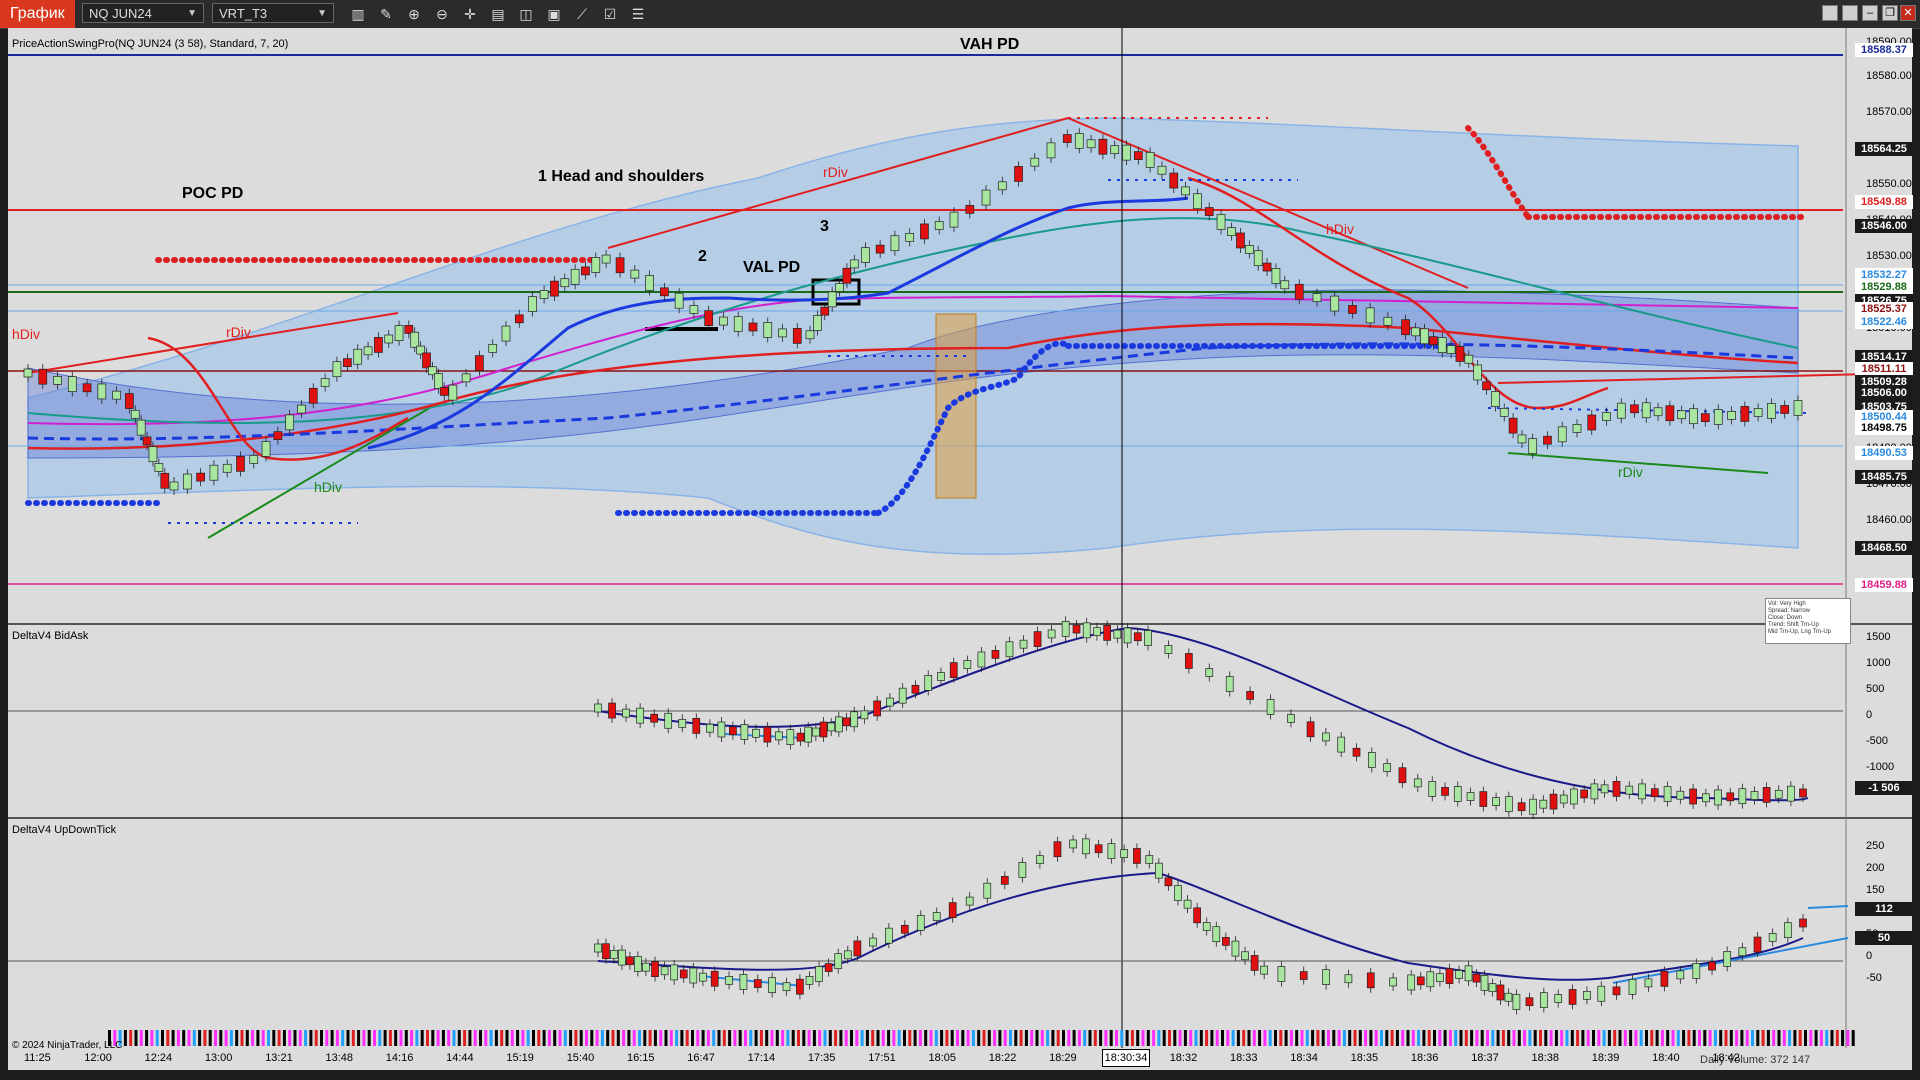  I want to click on instrument-select: NQ JUN24 ▼, so click(143, 13).